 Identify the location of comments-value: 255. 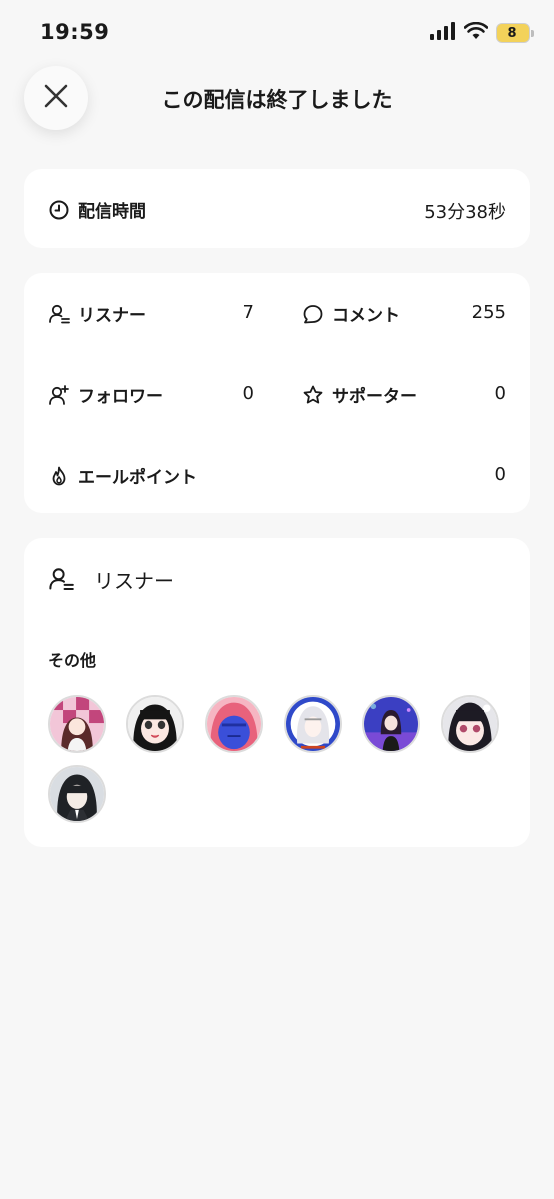
(488, 312).